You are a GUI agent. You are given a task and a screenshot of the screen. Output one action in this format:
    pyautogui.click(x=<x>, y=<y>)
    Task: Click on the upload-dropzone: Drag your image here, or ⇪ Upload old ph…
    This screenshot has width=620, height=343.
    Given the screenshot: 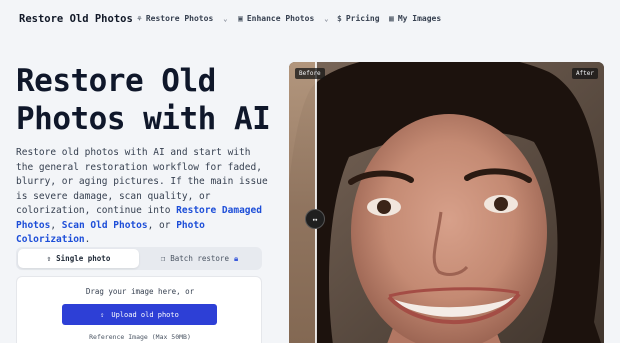 What is the action you would take?
    pyautogui.click(x=139, y=309)
    